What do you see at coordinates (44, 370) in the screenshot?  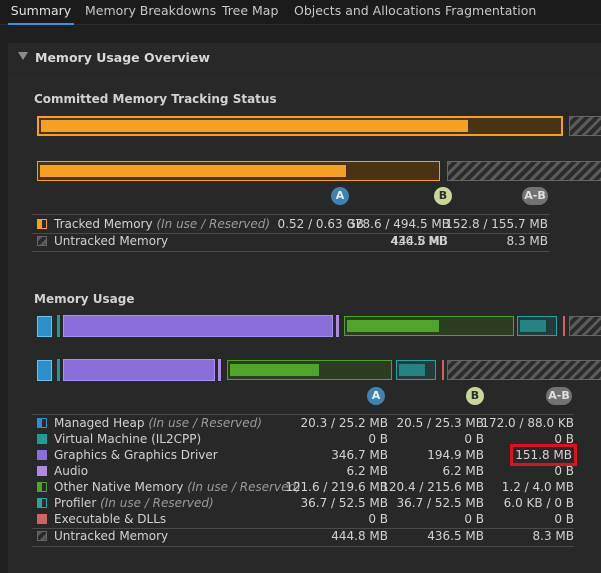 I see `managed-heap-bar-b` at bounding box center [44, 370].